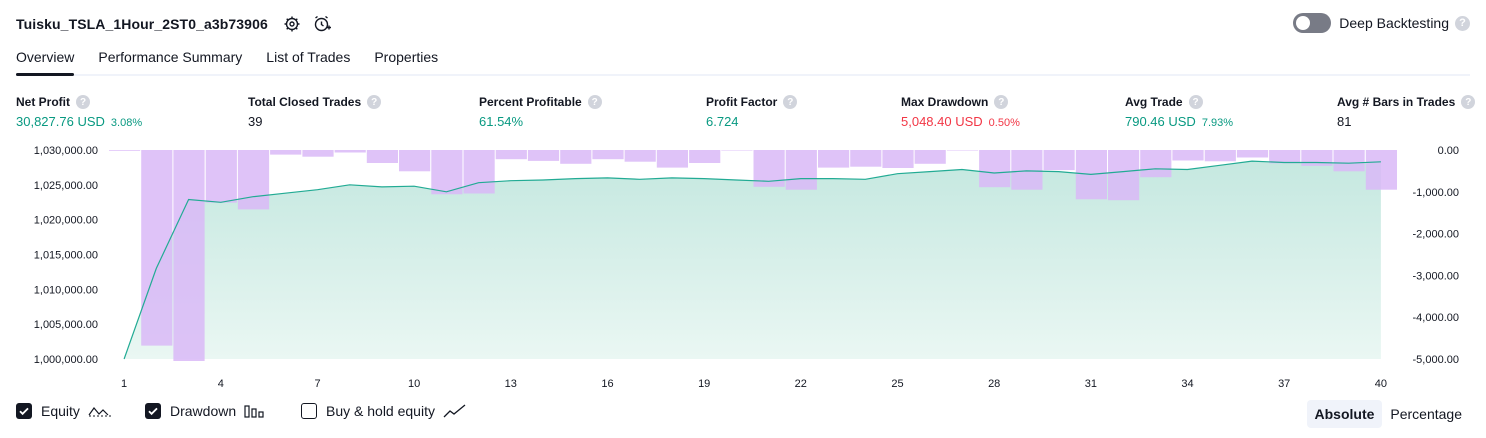 This screenshot has width=1486, height=438. What do you see at coordinates (406, 60) in the screenshot?
I see `tab-properties: Properties` at bounding box center [406, 60].